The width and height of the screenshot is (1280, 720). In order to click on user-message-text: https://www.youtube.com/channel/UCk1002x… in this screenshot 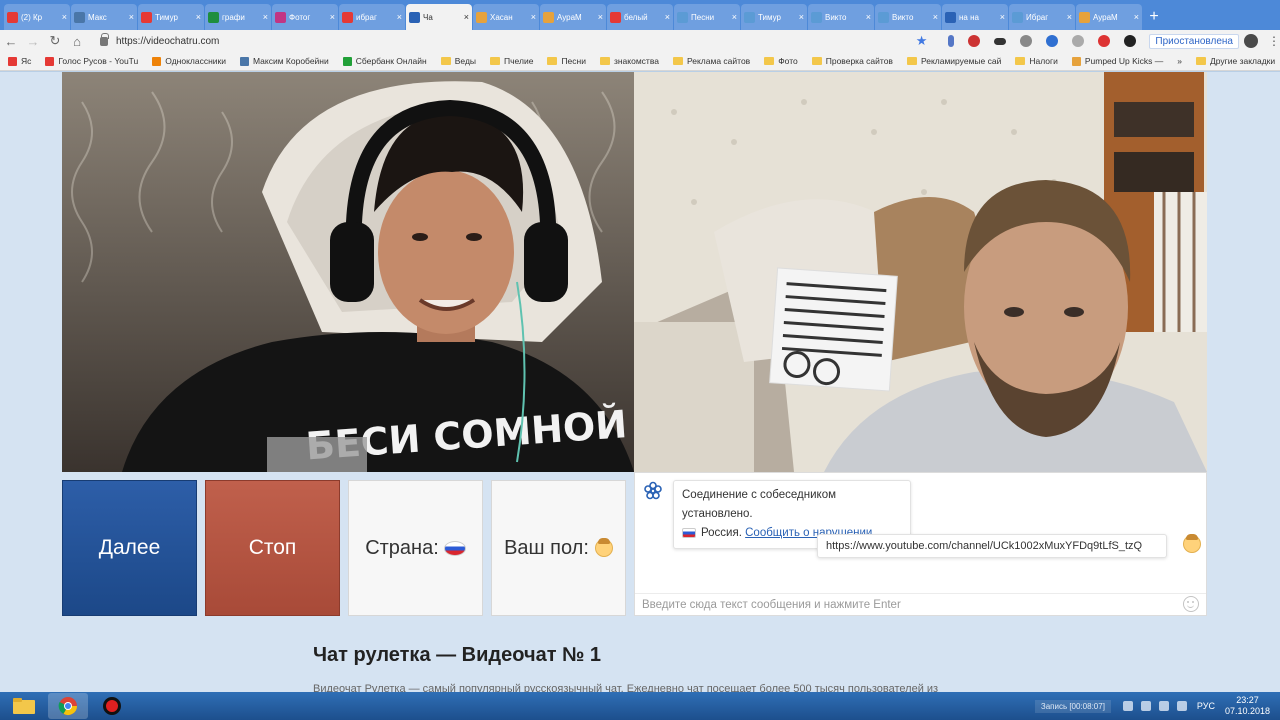, I will do `click(984, 546)`.